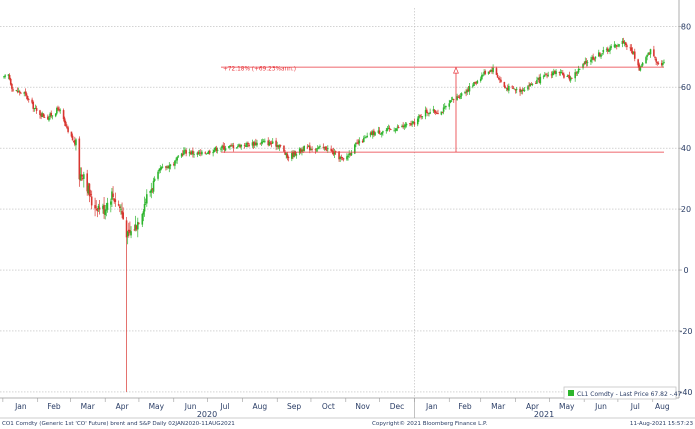 This screenshot has height=429, width=695. What do you see at coordinates (157, 406) in the screenshot?
I see `x-month-label: May` at bounding box center [157, 406].